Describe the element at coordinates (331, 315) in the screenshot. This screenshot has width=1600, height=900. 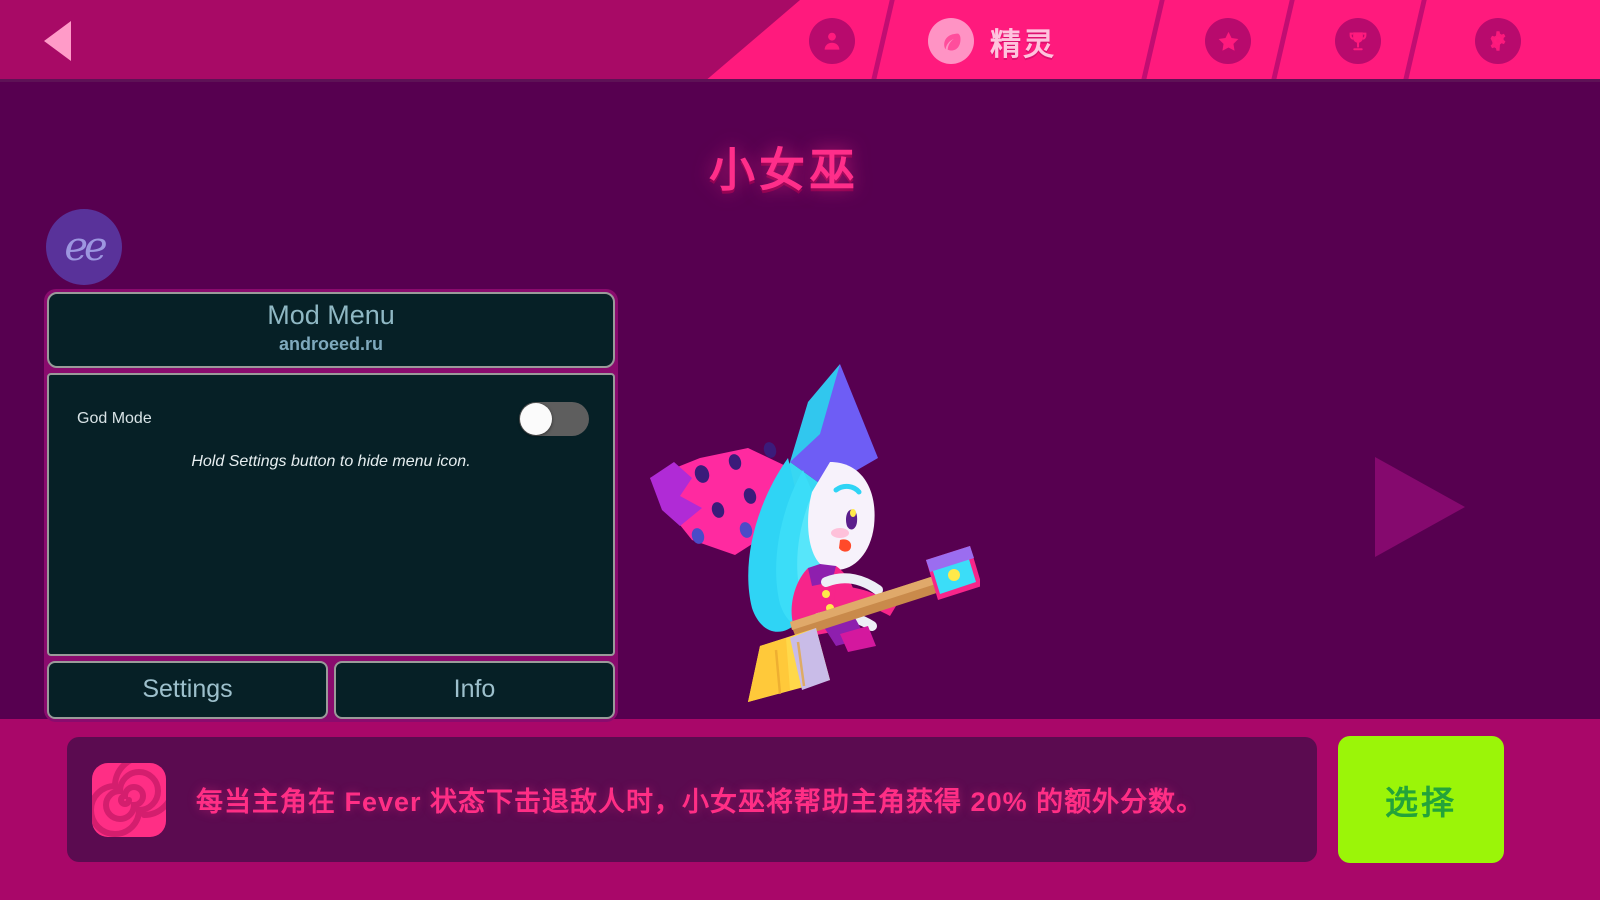
I see `mod-menu-title: Mod Menu` at that location.